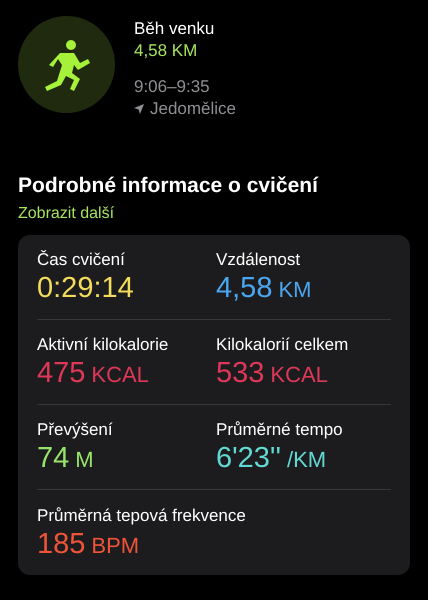 The height and width of the screenshot is (600, 428). I want to click on metric-label: Průměrná tepová frekvence, so click(141, 515).